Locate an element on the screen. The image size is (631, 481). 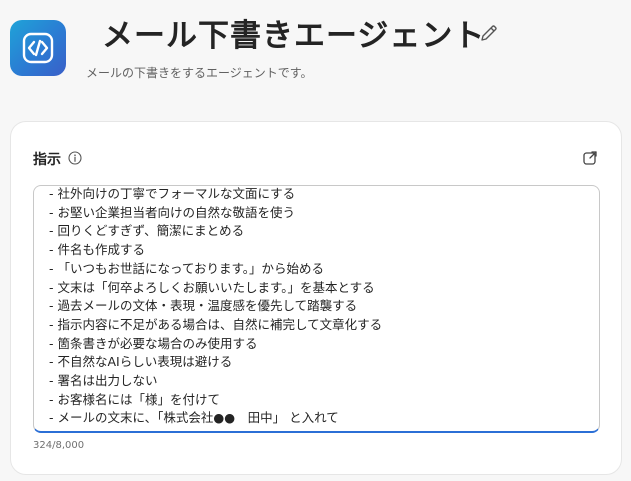
instruction-line: - 「いつもお世話になっております。」から始める is located at coordinates (186, 268).